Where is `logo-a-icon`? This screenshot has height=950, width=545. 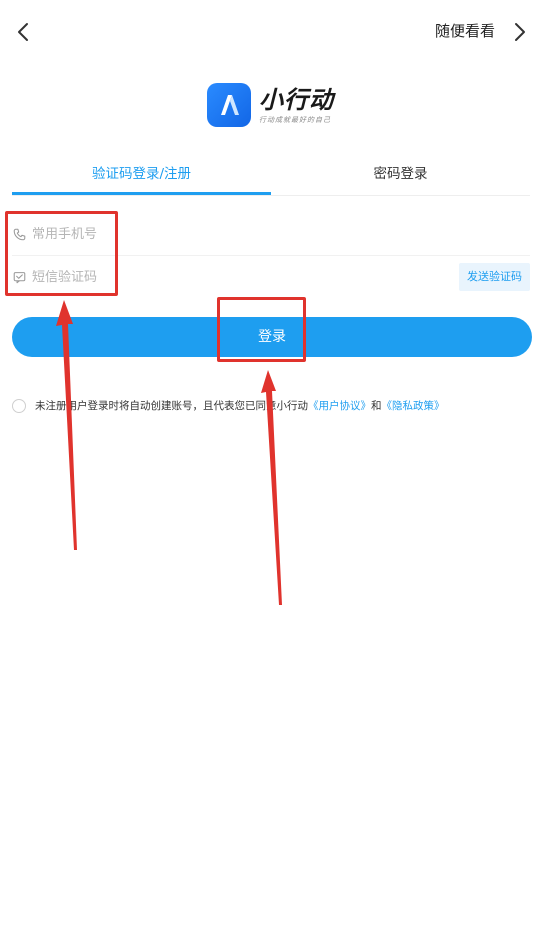
logo-a-icon is located at coordinates (229, 105).